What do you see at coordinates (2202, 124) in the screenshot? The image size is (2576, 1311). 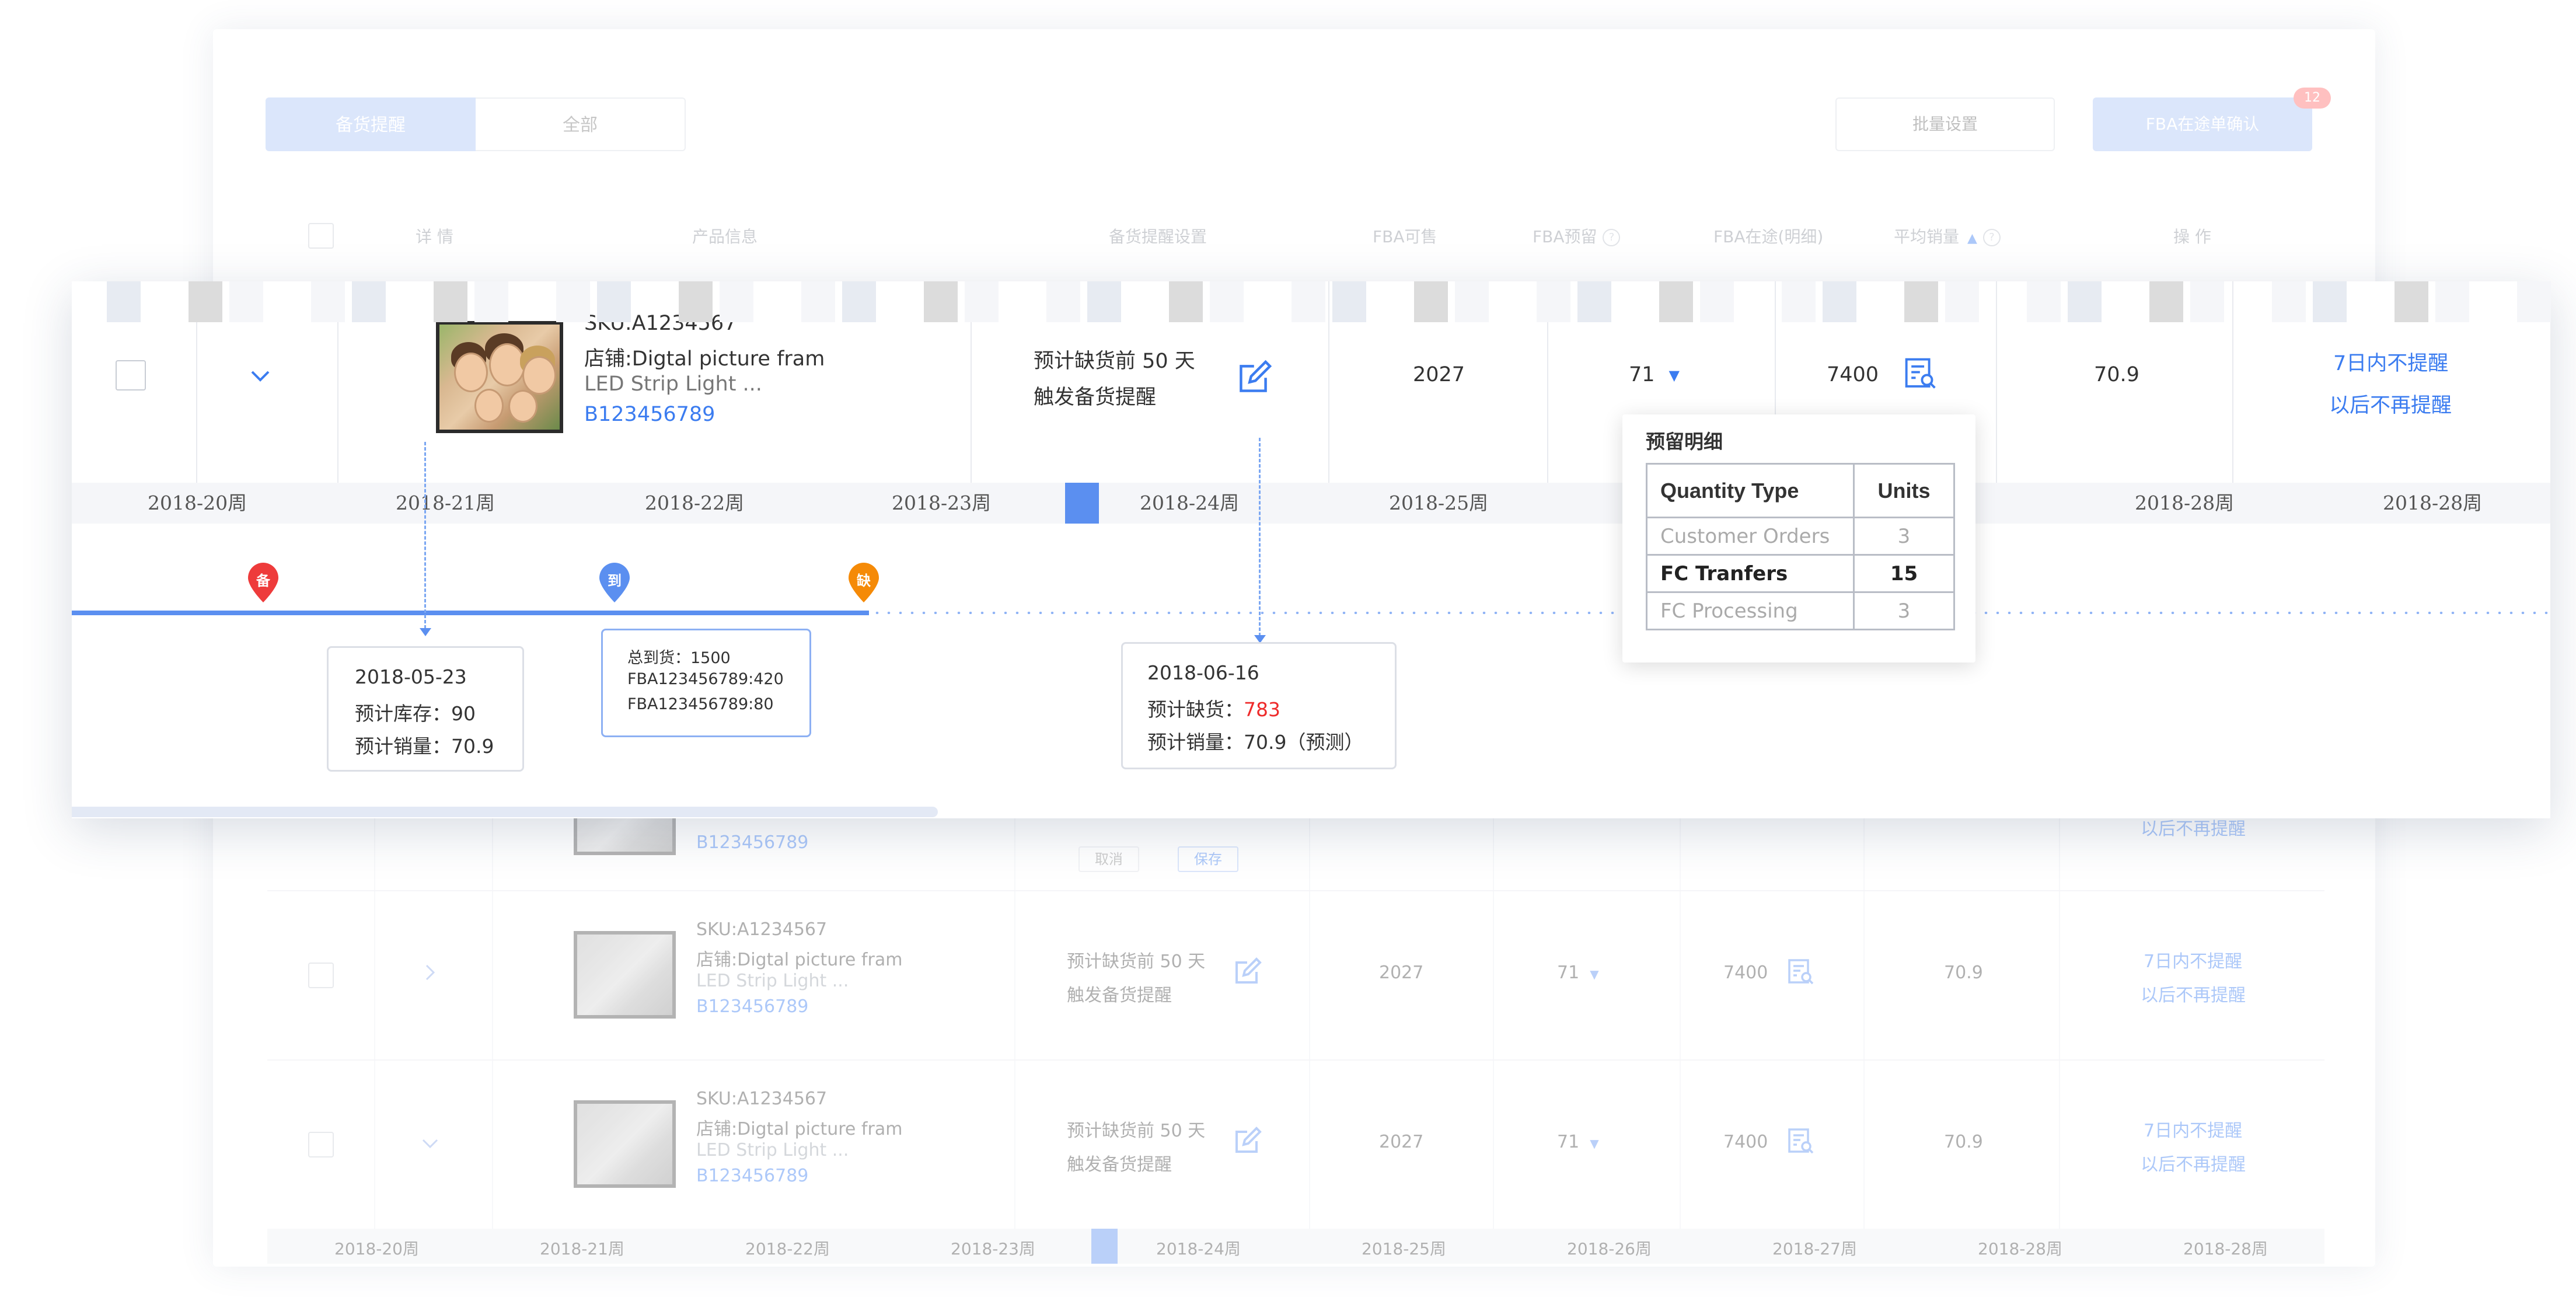 I see `fba-confirm-button: FBA在途单确认` at bounding box center [2202, 124].